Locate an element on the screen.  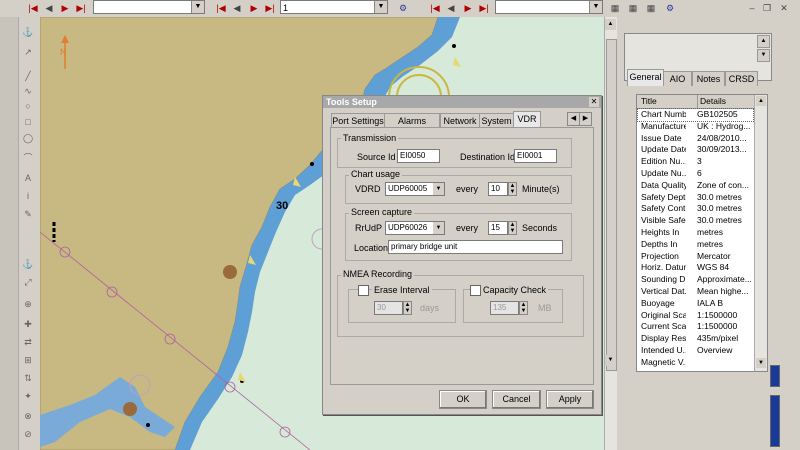
next-button-2: ▶ is located at coordinates (254, 8).